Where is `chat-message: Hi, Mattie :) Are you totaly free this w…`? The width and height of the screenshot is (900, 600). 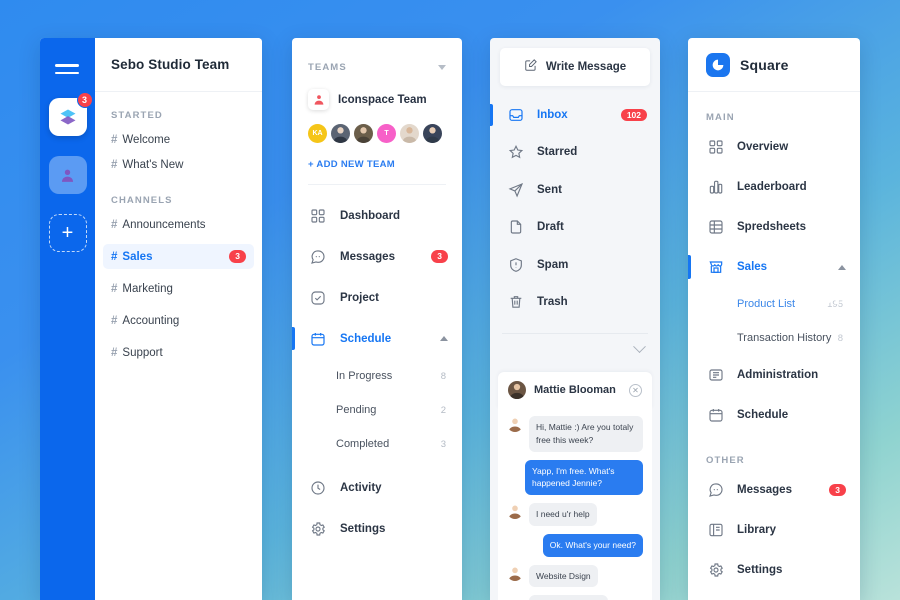
chat-message: Hi, Mattie :) Are you totaly free this w… is located at coordinates (575, 434).